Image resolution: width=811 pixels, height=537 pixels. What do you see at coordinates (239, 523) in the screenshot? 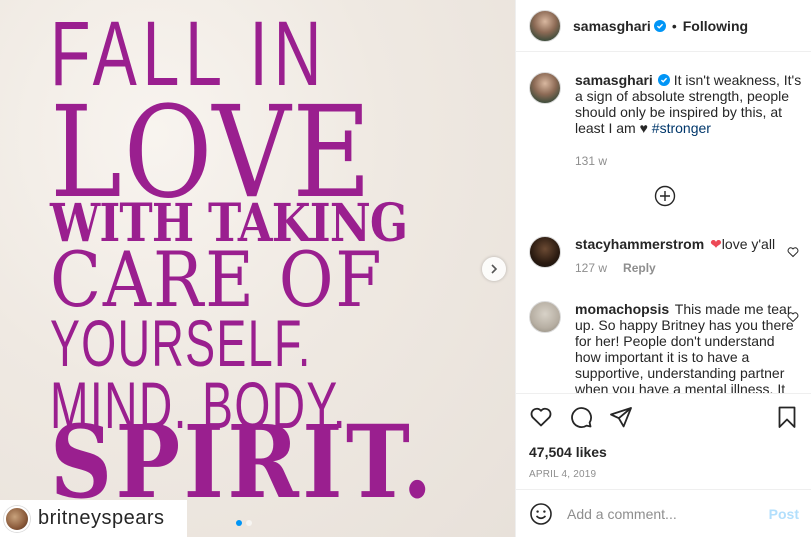
I see `carousel-dot-active` at bounding box center [239, 523].